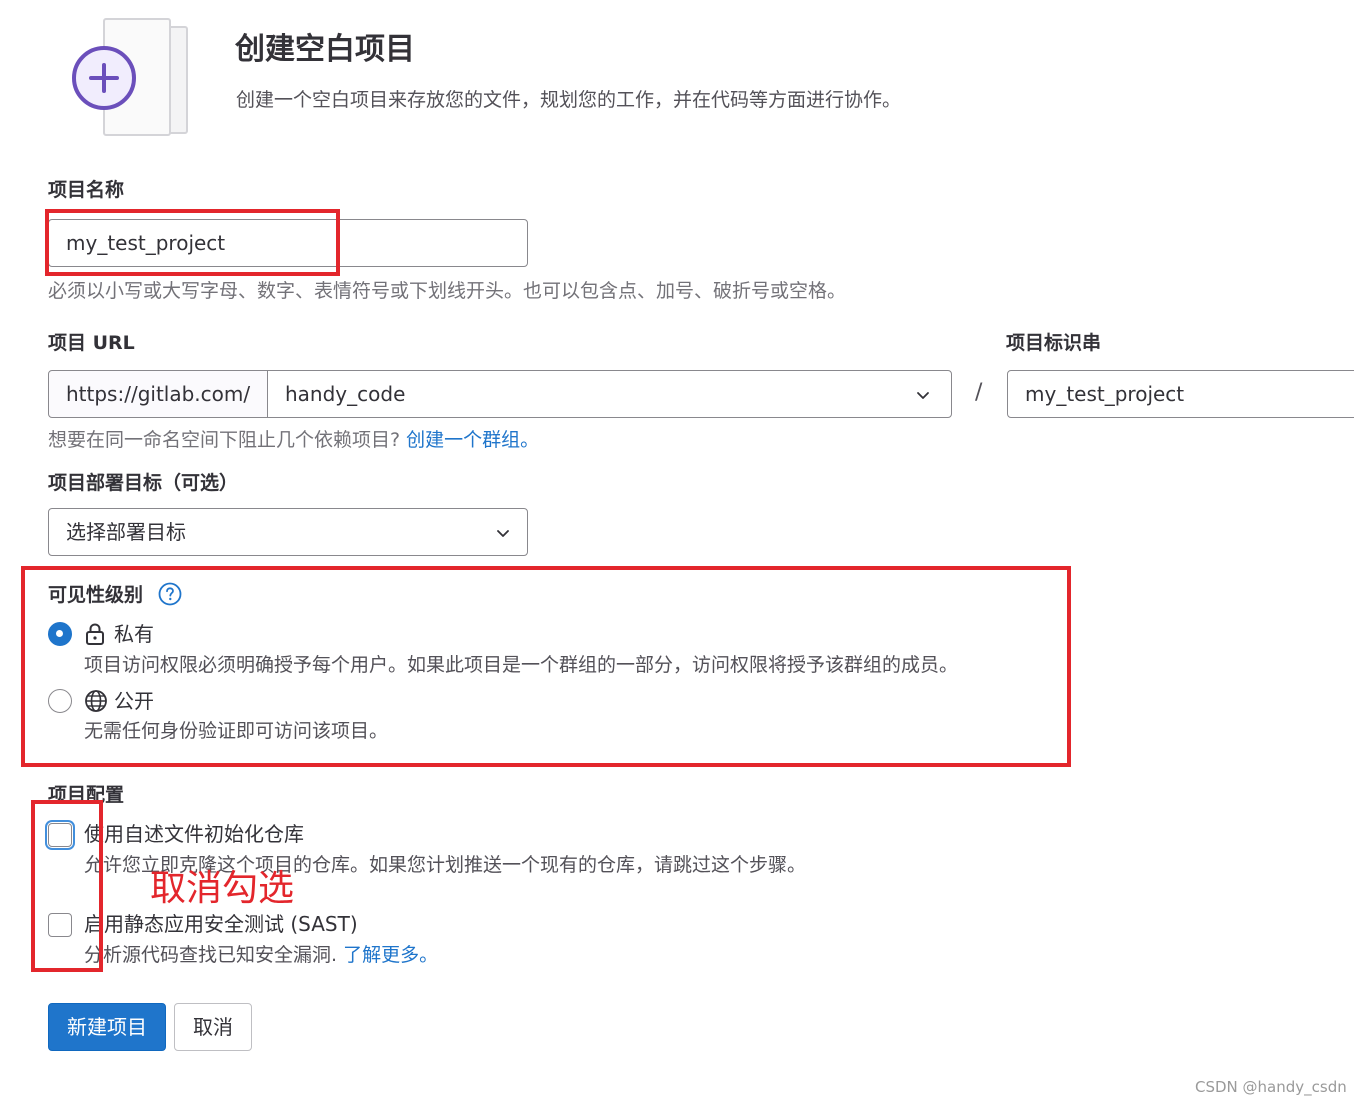 The height and width of the screenshot is (1106, 1354). Describe the element at coordinates (211, 955) in the screenshot. I see `sast-help-text: 分析源代码查找已知安全漏洞.` at that location.